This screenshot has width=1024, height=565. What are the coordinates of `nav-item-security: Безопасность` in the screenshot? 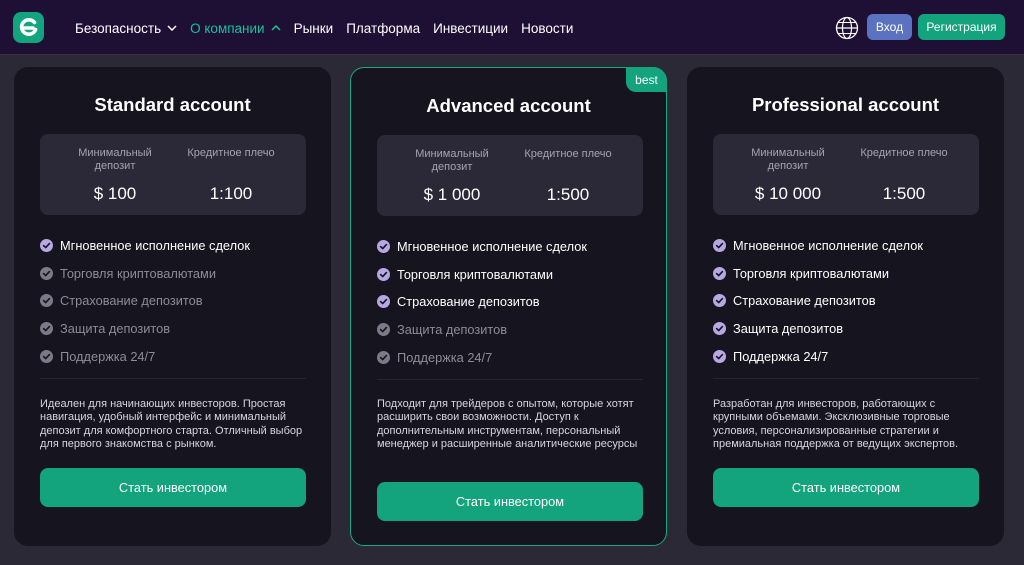 It's located at (126, 28).